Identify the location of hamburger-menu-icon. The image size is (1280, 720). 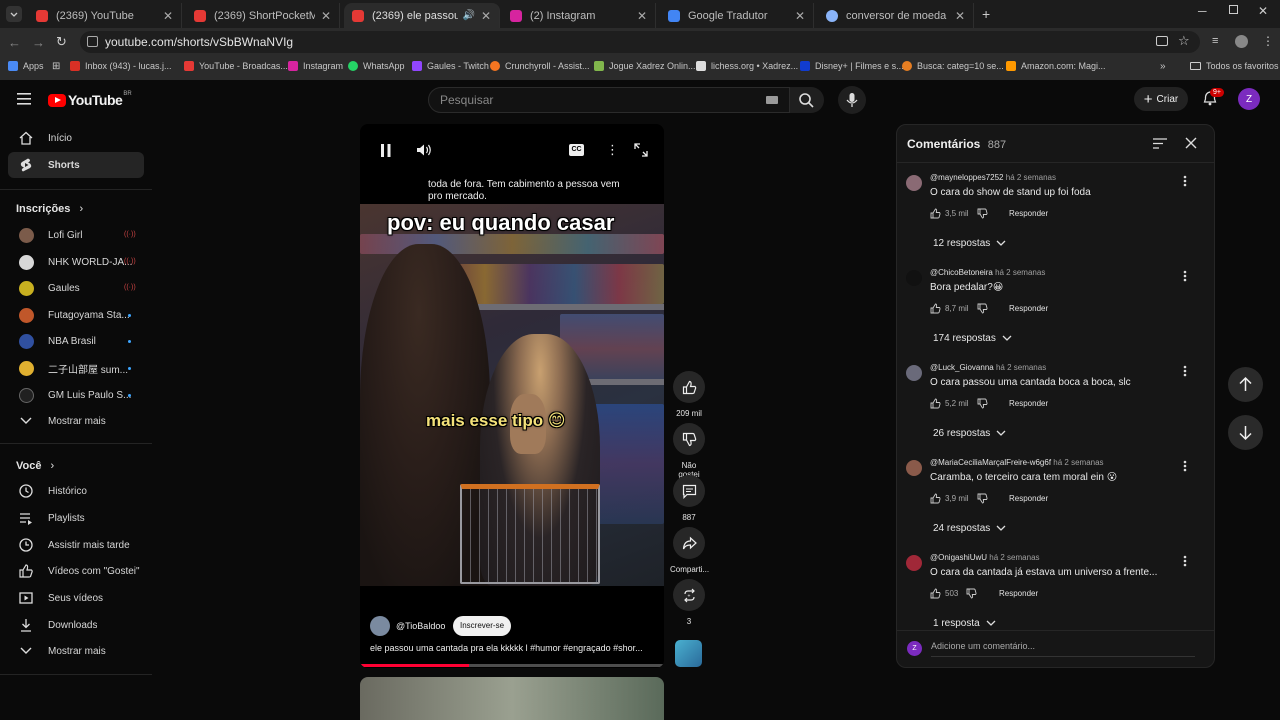
(24, 99).